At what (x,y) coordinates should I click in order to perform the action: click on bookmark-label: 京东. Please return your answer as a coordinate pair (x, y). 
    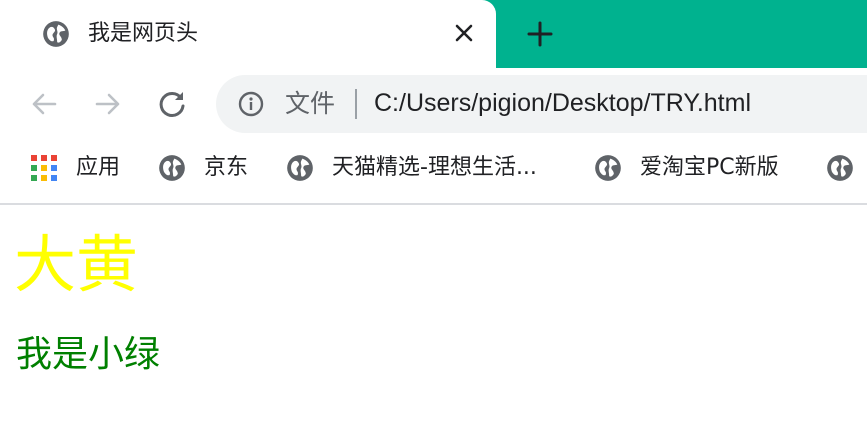
    Looking at the image, I should click on (226, 167).